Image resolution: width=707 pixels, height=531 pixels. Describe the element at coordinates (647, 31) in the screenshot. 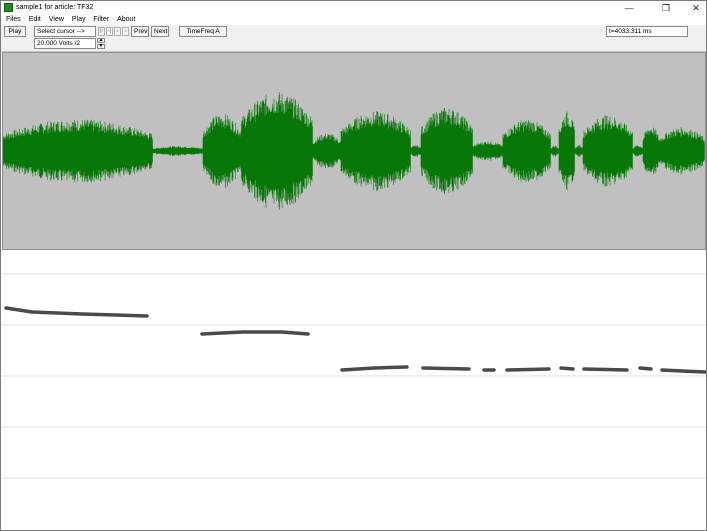

I see `time-readout: t=4033.311 ms` at that location.